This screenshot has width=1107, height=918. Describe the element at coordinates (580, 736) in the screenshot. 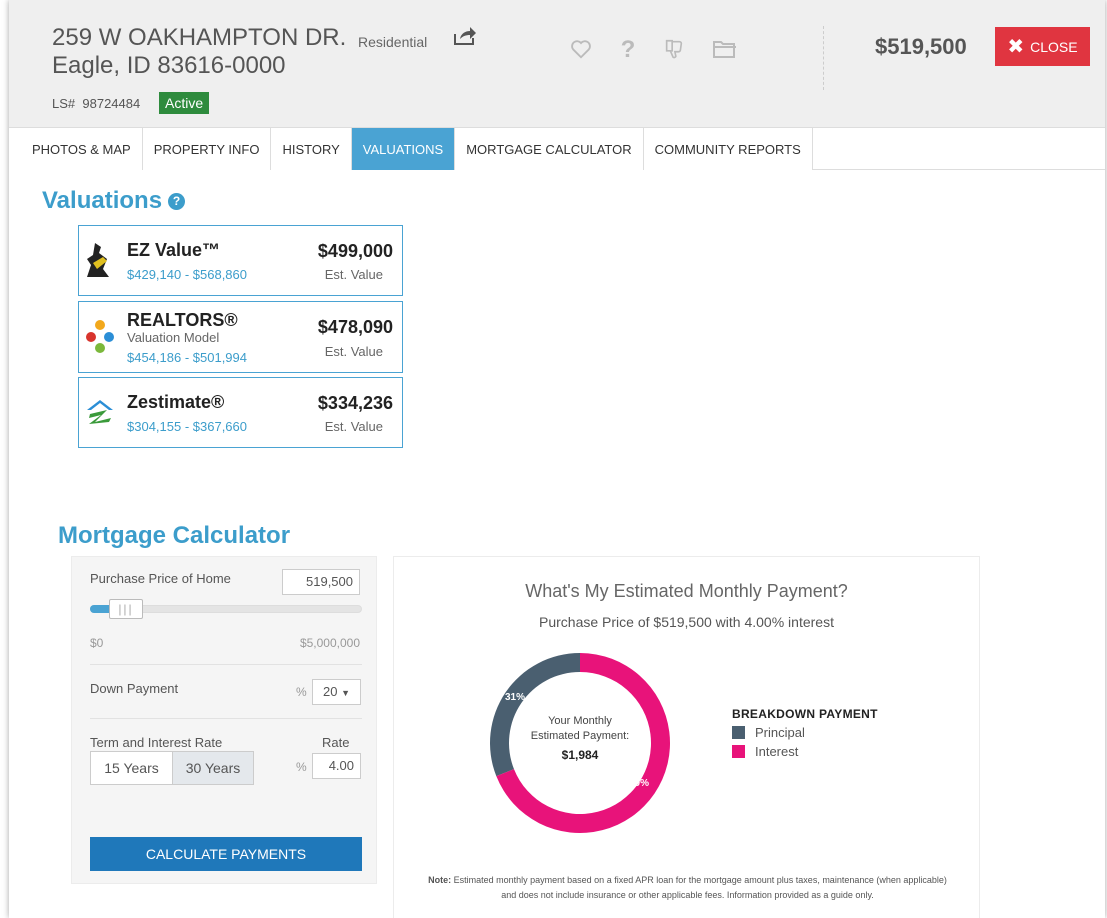

I see `center-label-line2: Estimated Payment:` at that location.